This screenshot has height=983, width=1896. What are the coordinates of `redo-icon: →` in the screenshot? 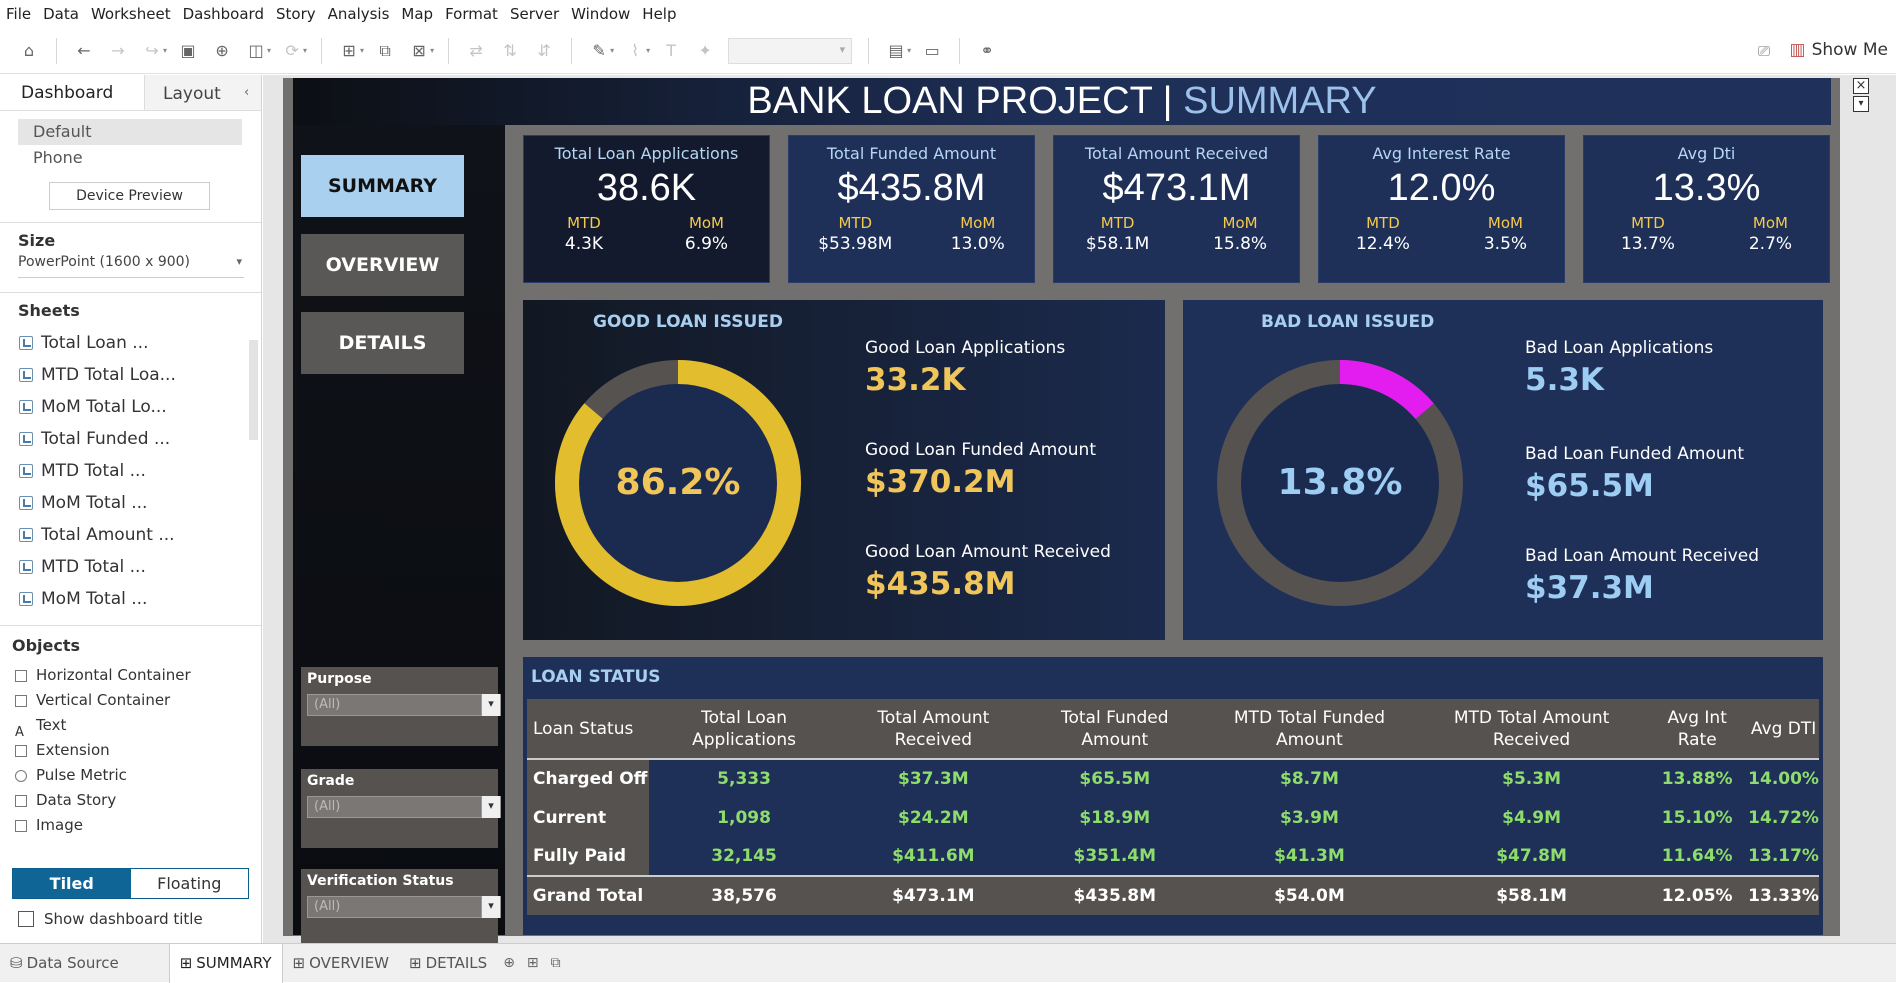 It's located at (118, 51).